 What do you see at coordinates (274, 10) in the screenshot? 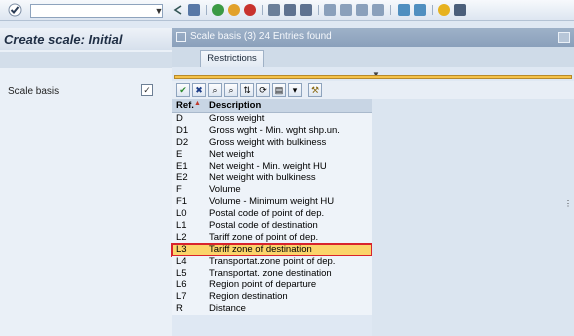
I see `print-icon` at bounding box center [274, 10].